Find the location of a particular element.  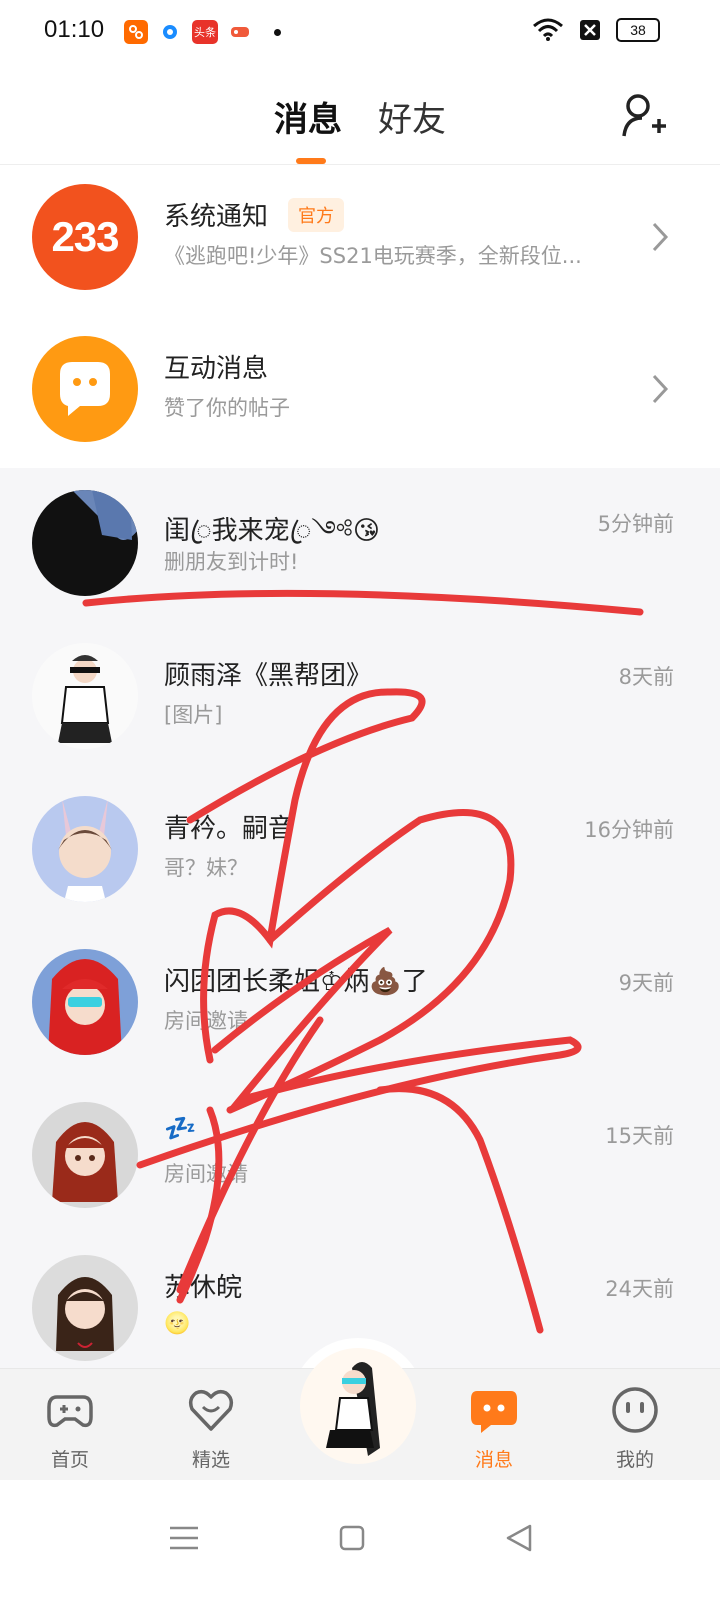

chat-time: 15天前 is located at coordinates (639, 1136).